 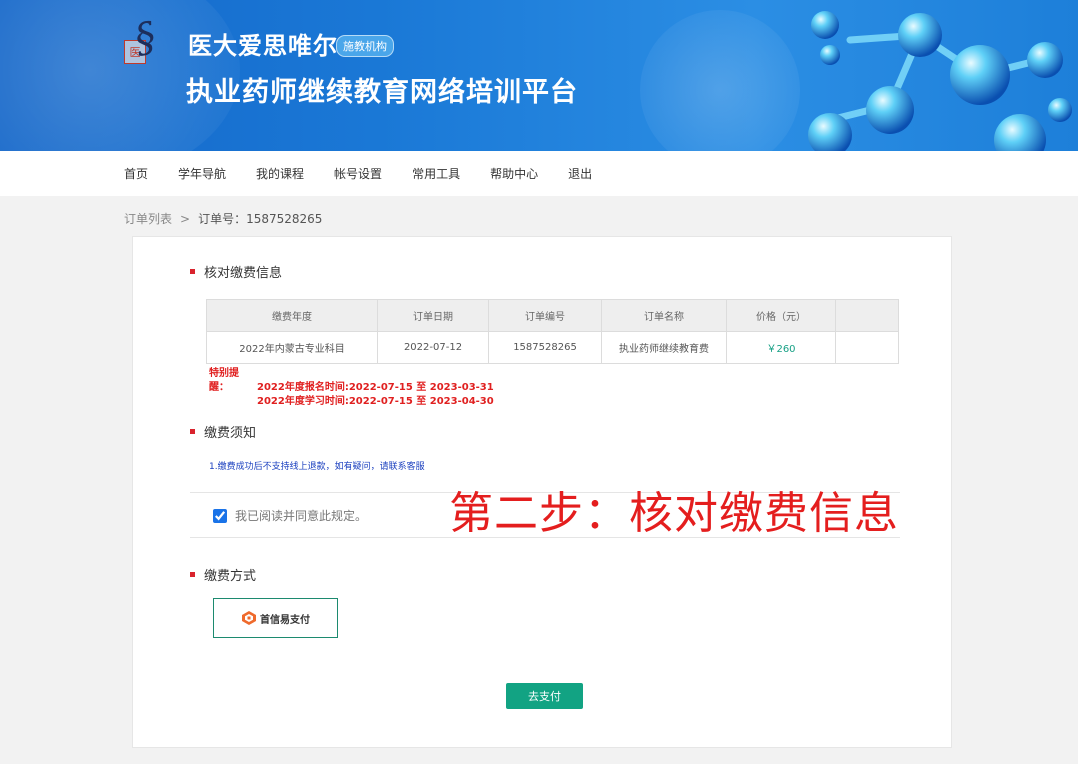 What do you see at coordinates (664, 315) in the screenshot?
I see `table-header-cell: 订单名称` at bounding box center [664, 315].